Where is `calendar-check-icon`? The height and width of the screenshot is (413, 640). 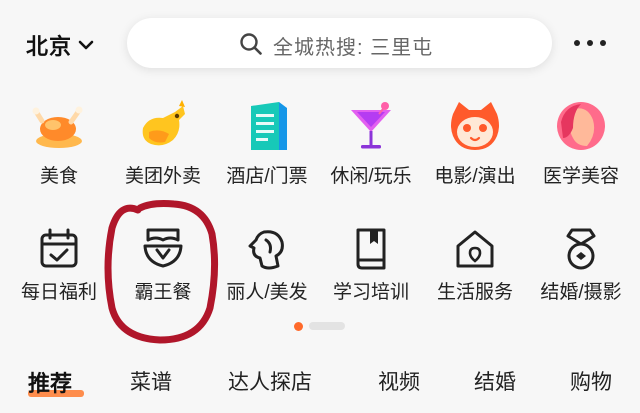 calendar-check-icon is located at coordinates (59, 248).